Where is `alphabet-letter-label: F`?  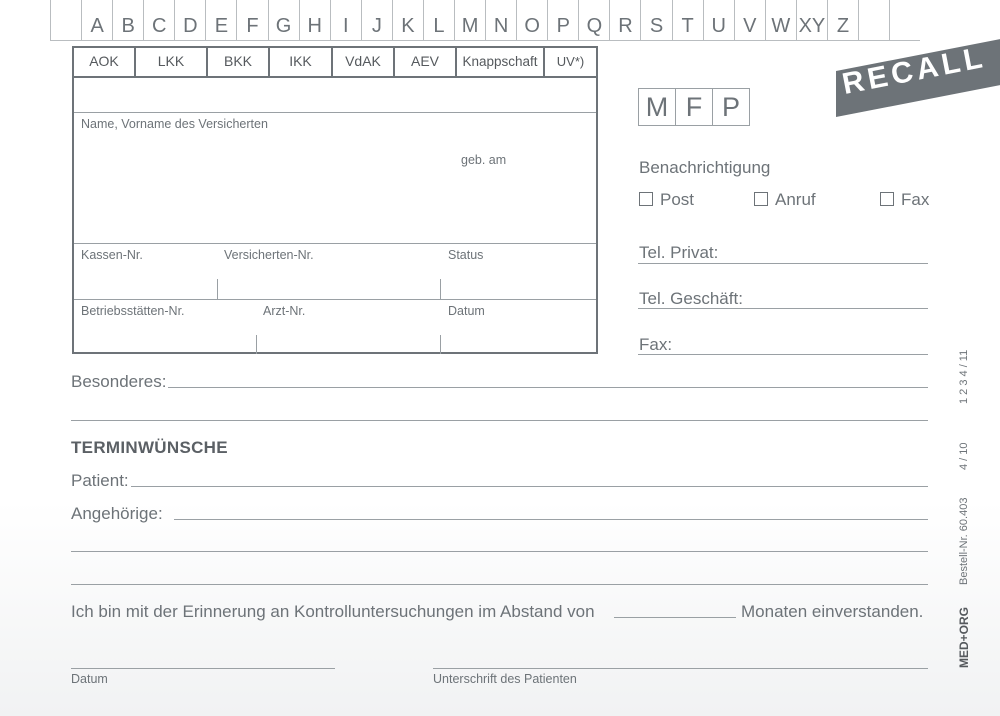 alphabet-letter-label: F is located at coordinates (252, 26).